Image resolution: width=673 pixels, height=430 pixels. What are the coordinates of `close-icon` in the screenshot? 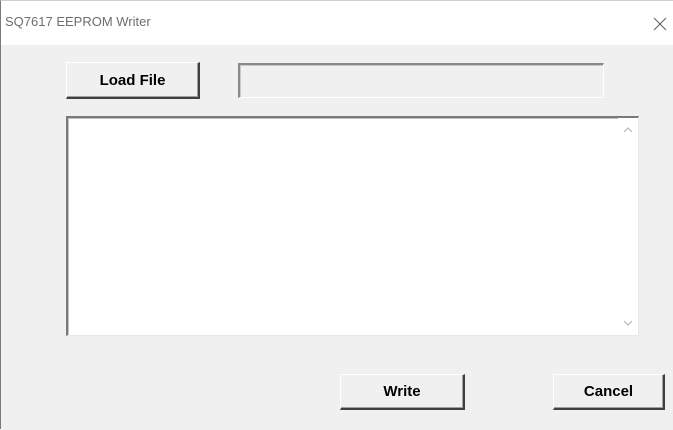 It's located at (660, 24).